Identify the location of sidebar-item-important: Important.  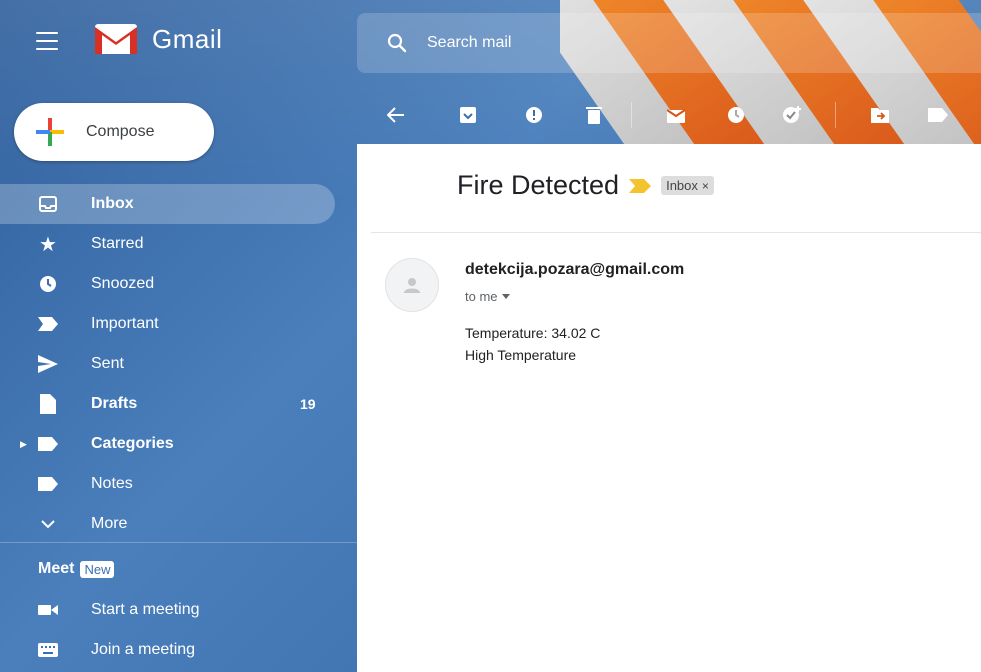
(178, 324).